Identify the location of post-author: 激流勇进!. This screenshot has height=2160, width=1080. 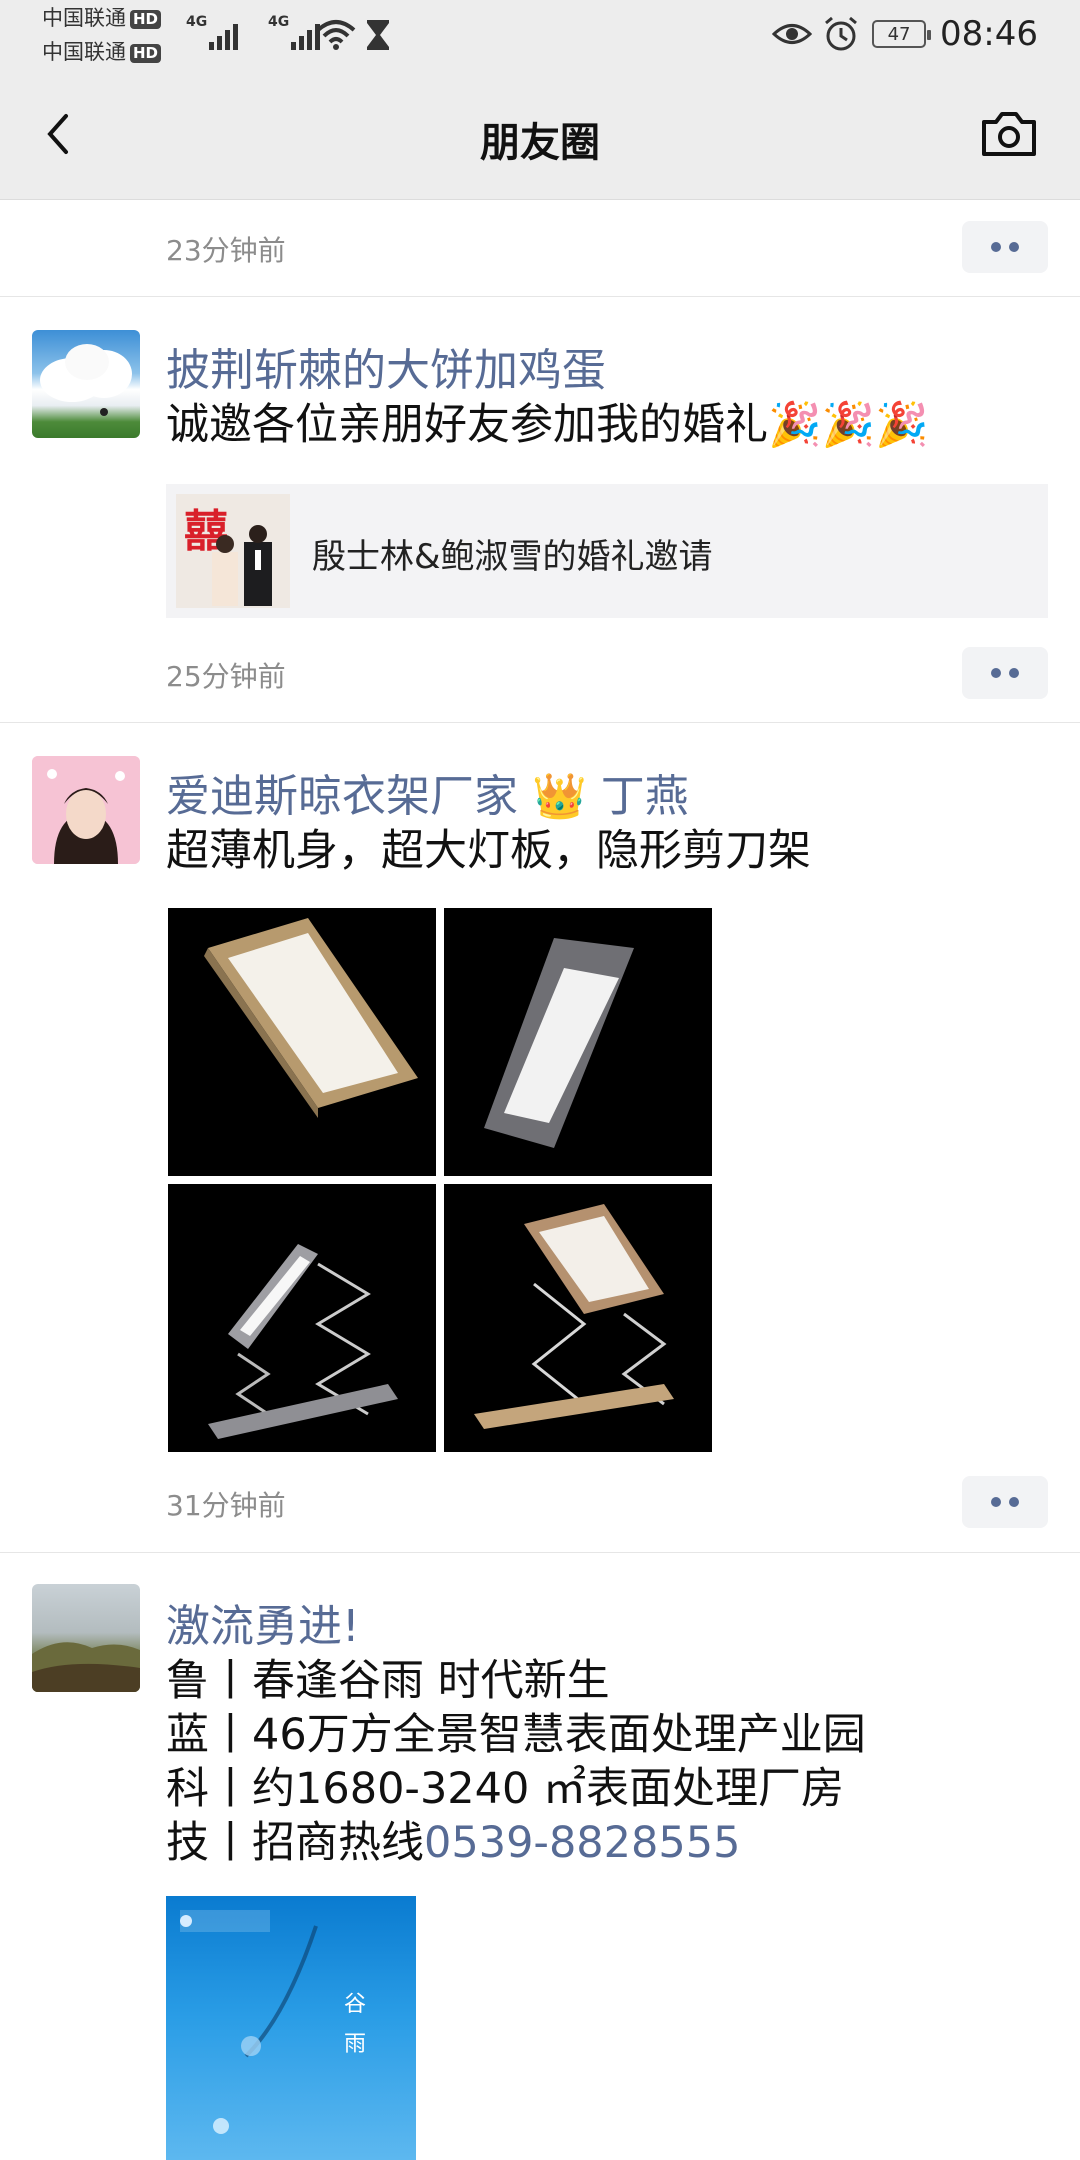
(263, 1622).